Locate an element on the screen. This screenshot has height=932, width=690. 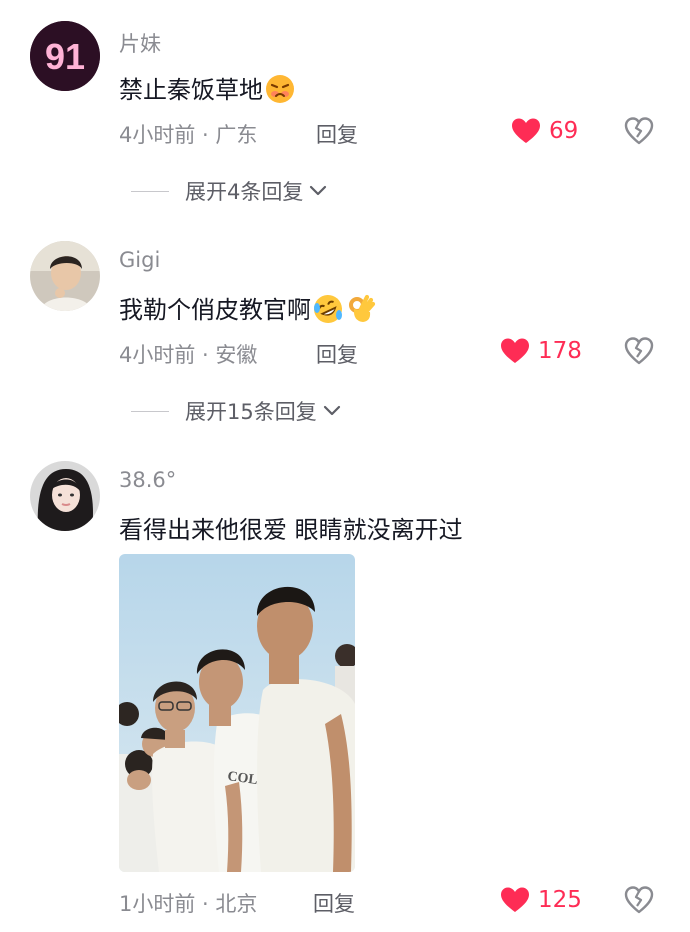
comment-photo: COLLIX is located at coordinates (237, 713).